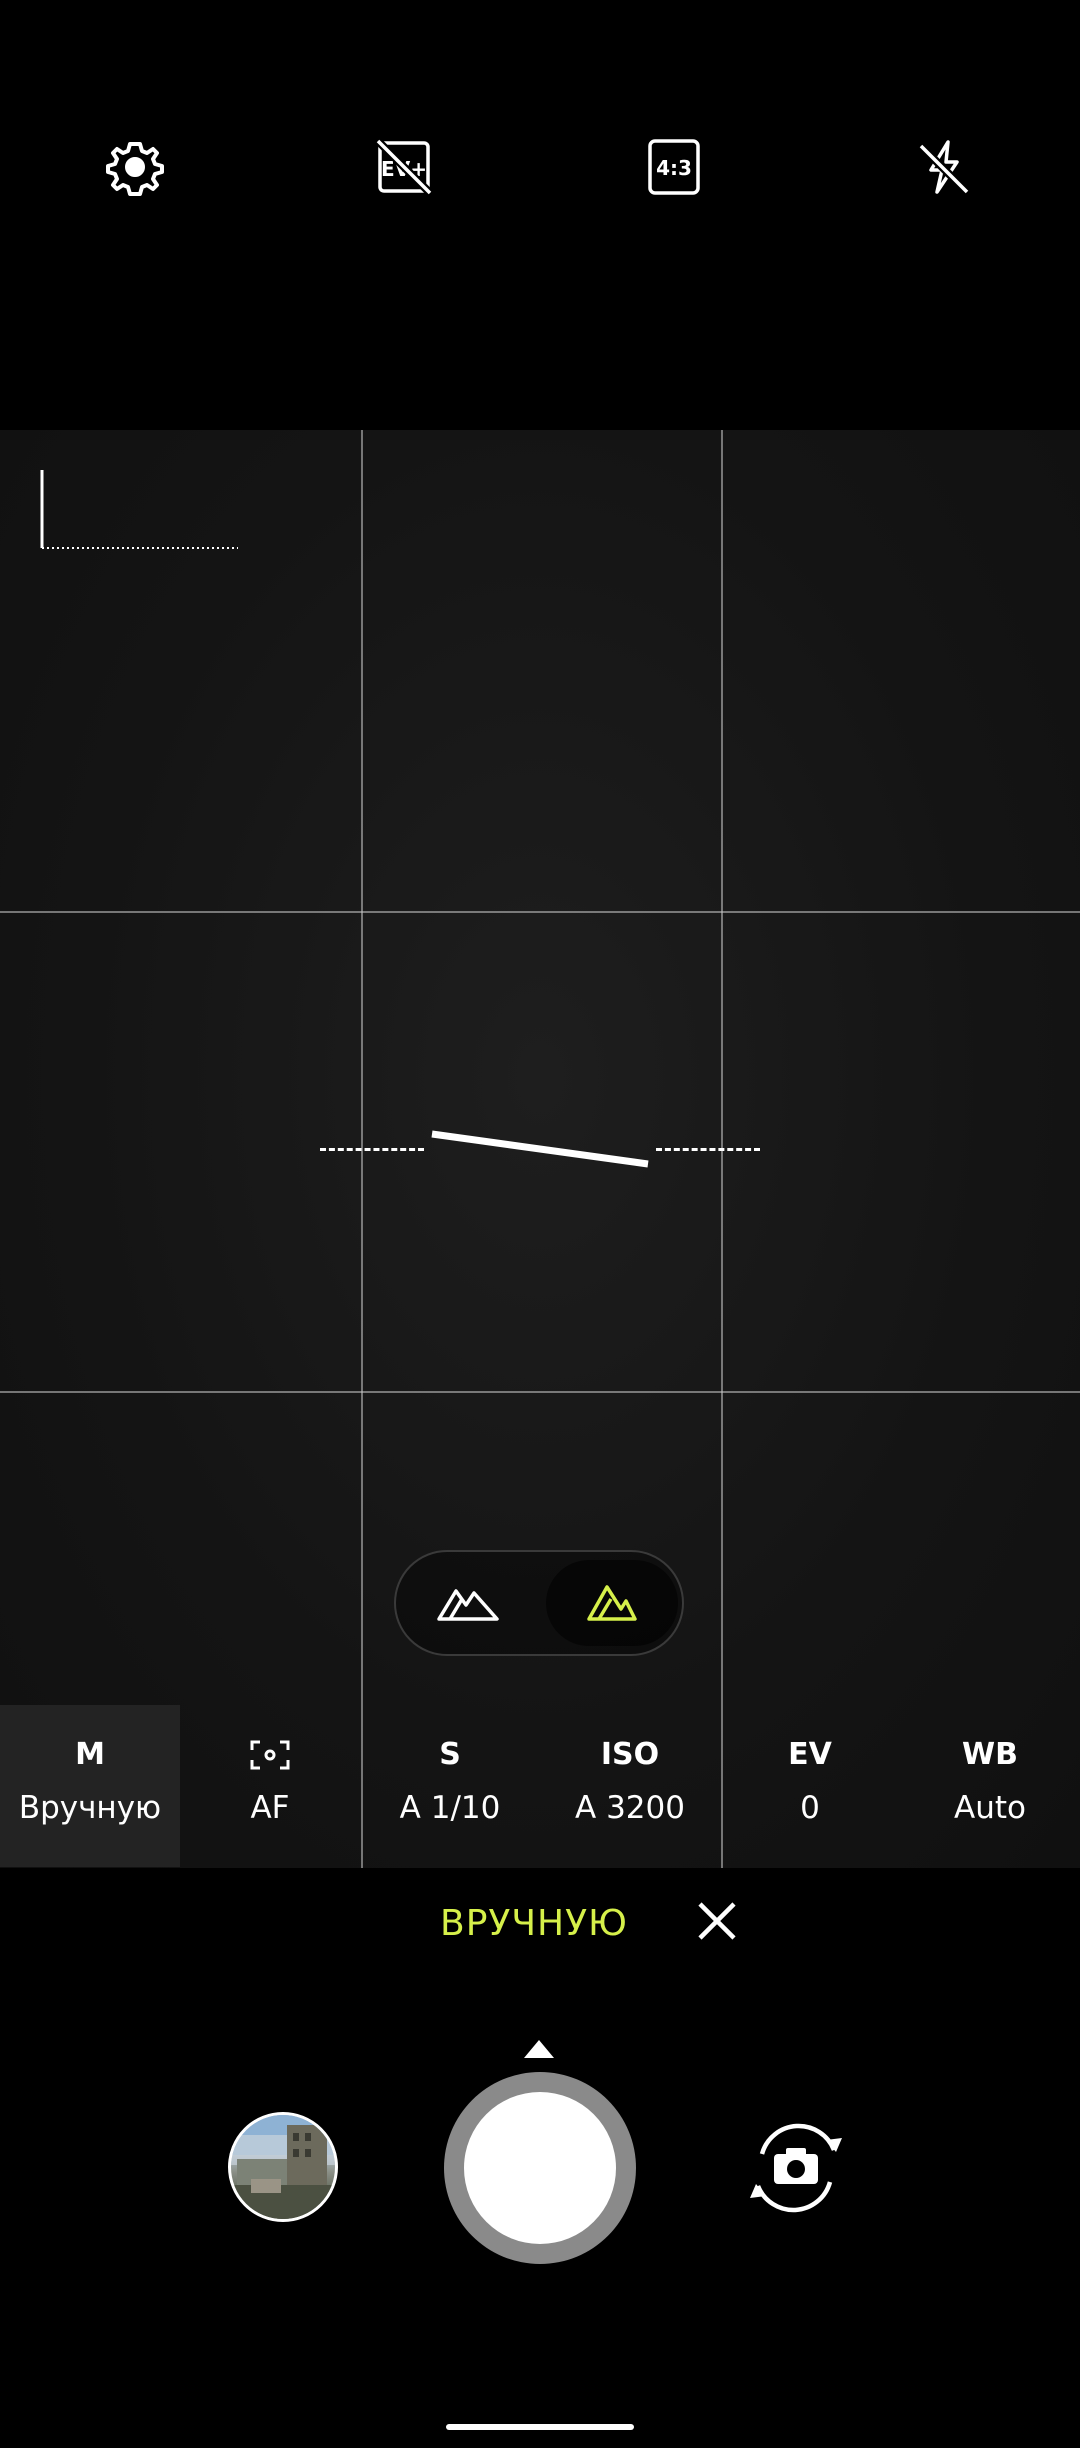 The height and width of the screenshot is (2448, 1080). I want to click on shutter-speed-setting: S A 1/10, so click(450, 1786).